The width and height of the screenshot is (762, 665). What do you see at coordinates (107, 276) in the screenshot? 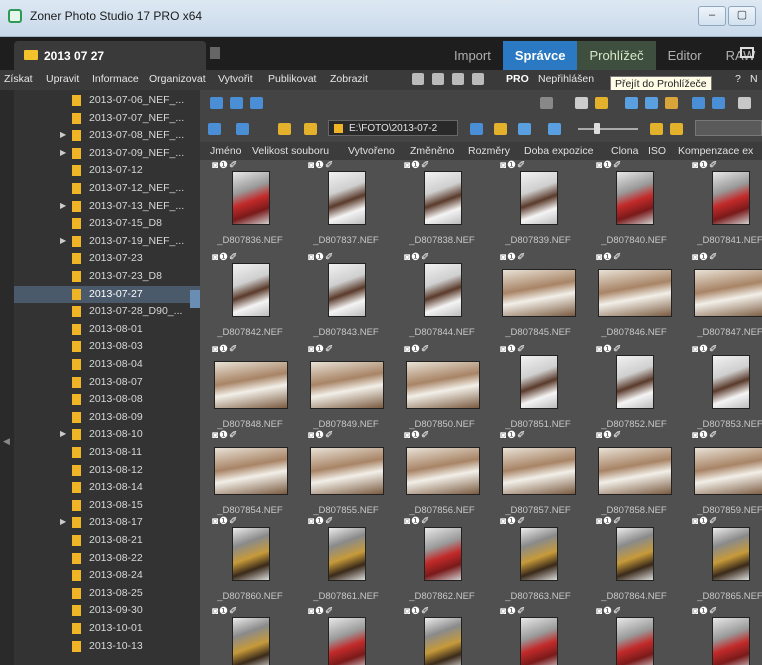
I see `folder-item: 2013-07-23_D8` at bounding box center [107, 276].